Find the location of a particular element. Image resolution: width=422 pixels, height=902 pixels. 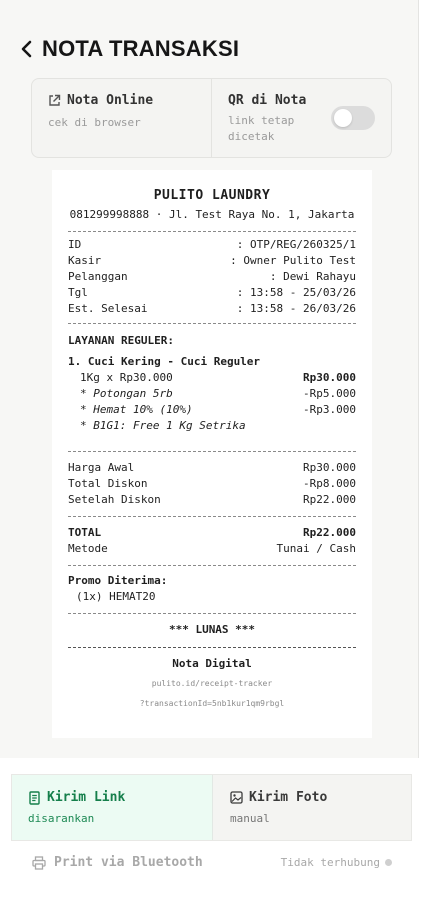

discount-row: * Potongan 5rb -Rp5.000 is located at coordinates (212, 394).